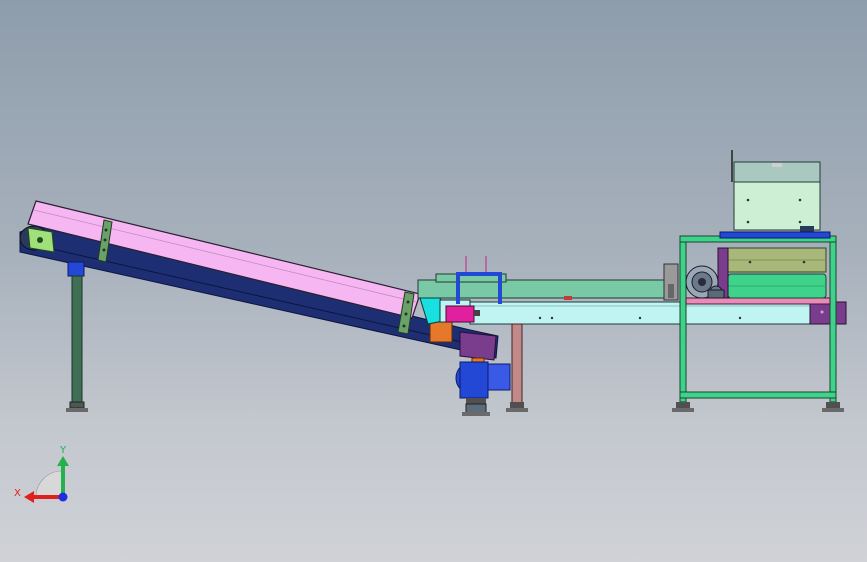 The image size is (867, 562). Describe the element at coordinates (17, 493) in the screenshot. I see `x-axis-label: X` at that location.